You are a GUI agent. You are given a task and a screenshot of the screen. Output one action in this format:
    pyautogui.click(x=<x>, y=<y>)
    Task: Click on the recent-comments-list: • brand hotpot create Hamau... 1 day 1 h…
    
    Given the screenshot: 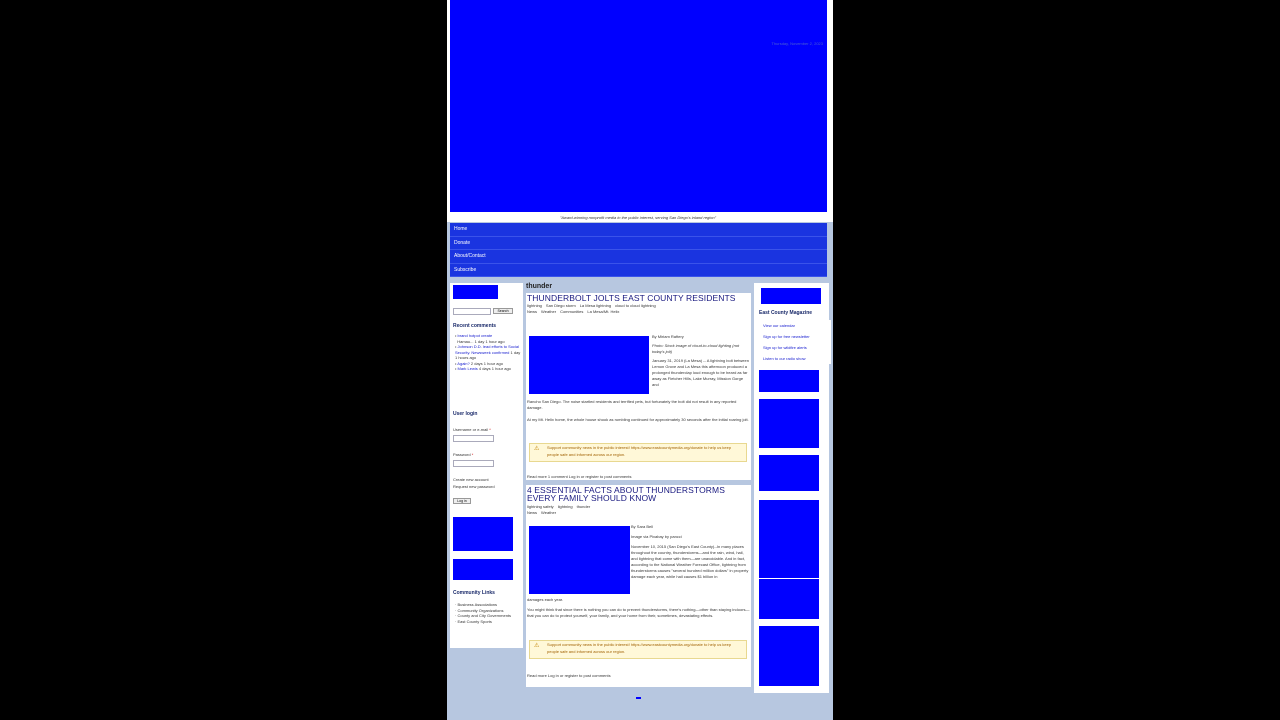 What is the action you would take?
    pyautogui.click(x=488, y=352)
    